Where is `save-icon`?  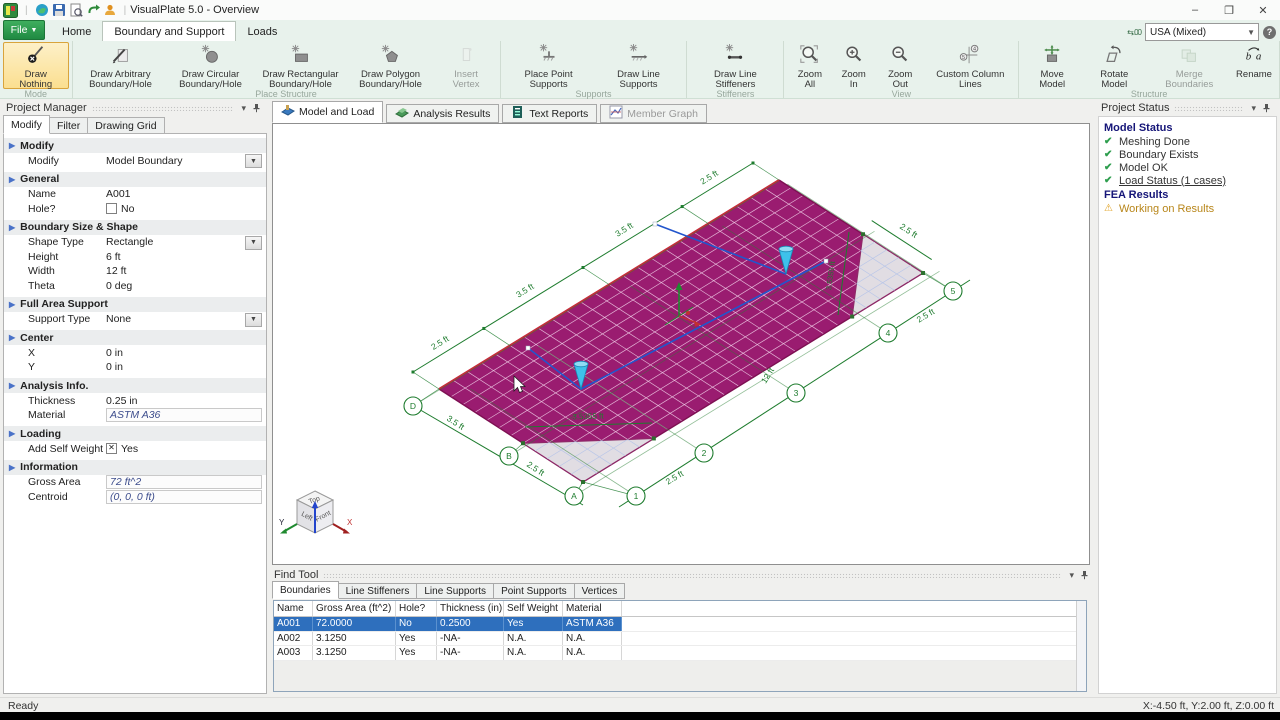 save-icon is located at coordinates (59, 10).